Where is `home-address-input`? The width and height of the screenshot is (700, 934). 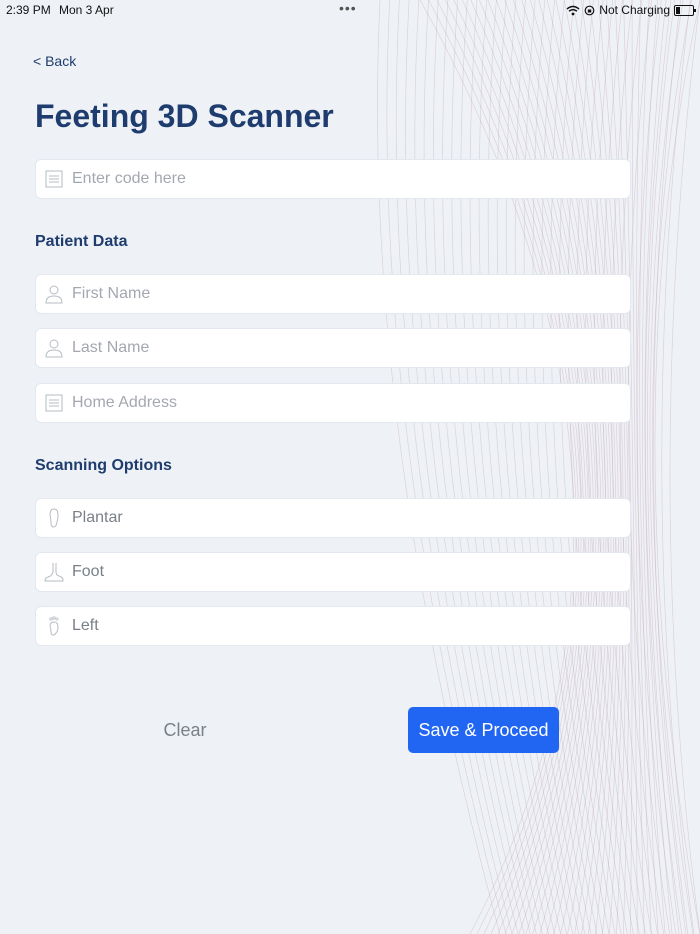 home-address-input is located at coordinates (342, 403).